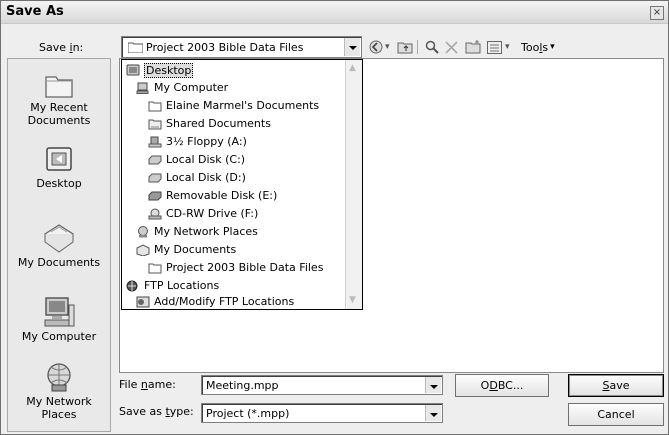  Describe the element at coordinates (387, 47) in the screenshot. I see `back-dropdown-arrow: ▾` at that location.